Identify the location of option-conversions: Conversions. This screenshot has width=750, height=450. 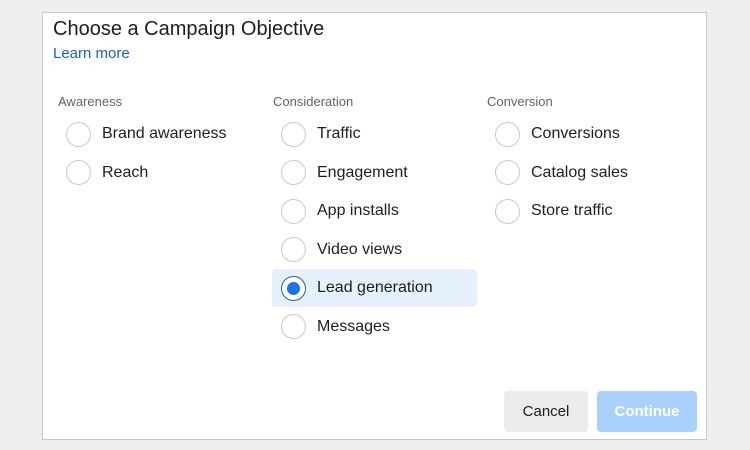
(588, 134).